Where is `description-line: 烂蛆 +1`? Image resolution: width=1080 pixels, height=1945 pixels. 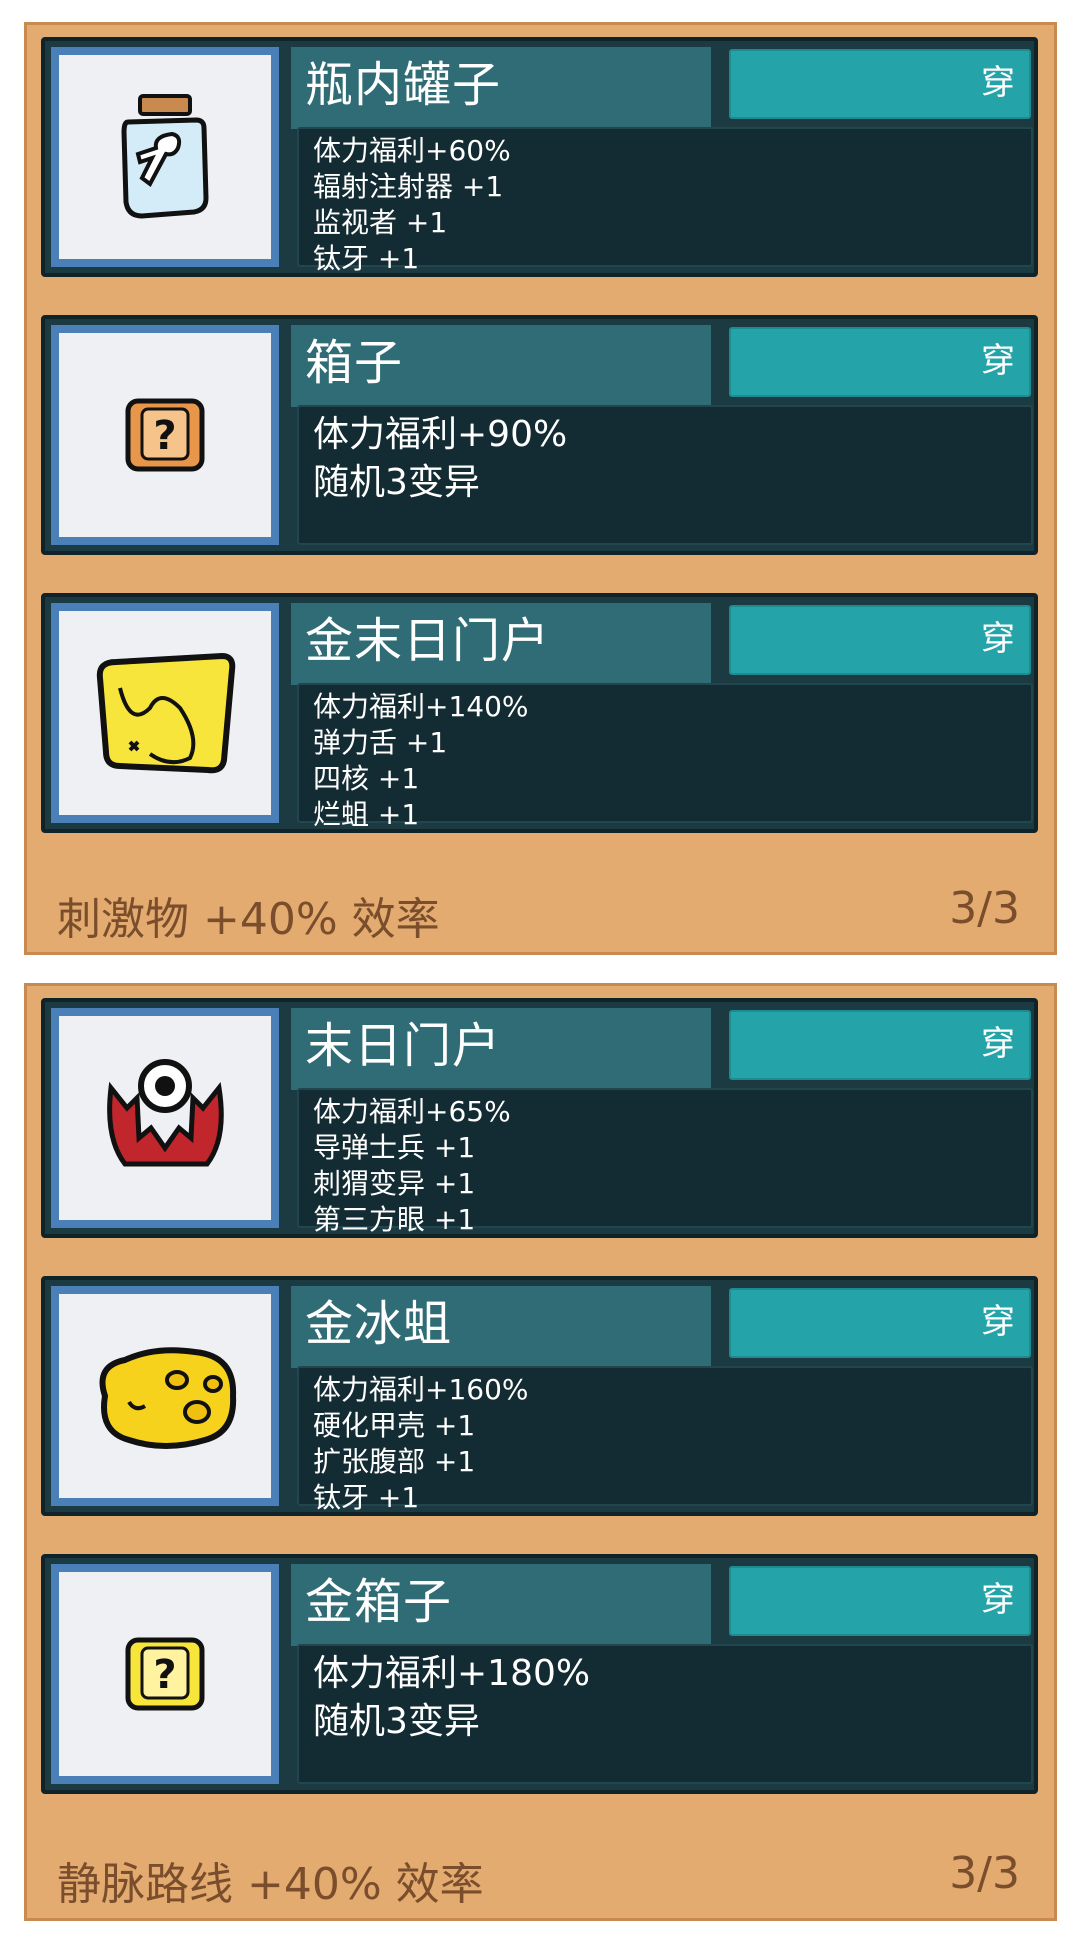
description-line: 烂蛆 +1 is located at coordinates (366, 814).